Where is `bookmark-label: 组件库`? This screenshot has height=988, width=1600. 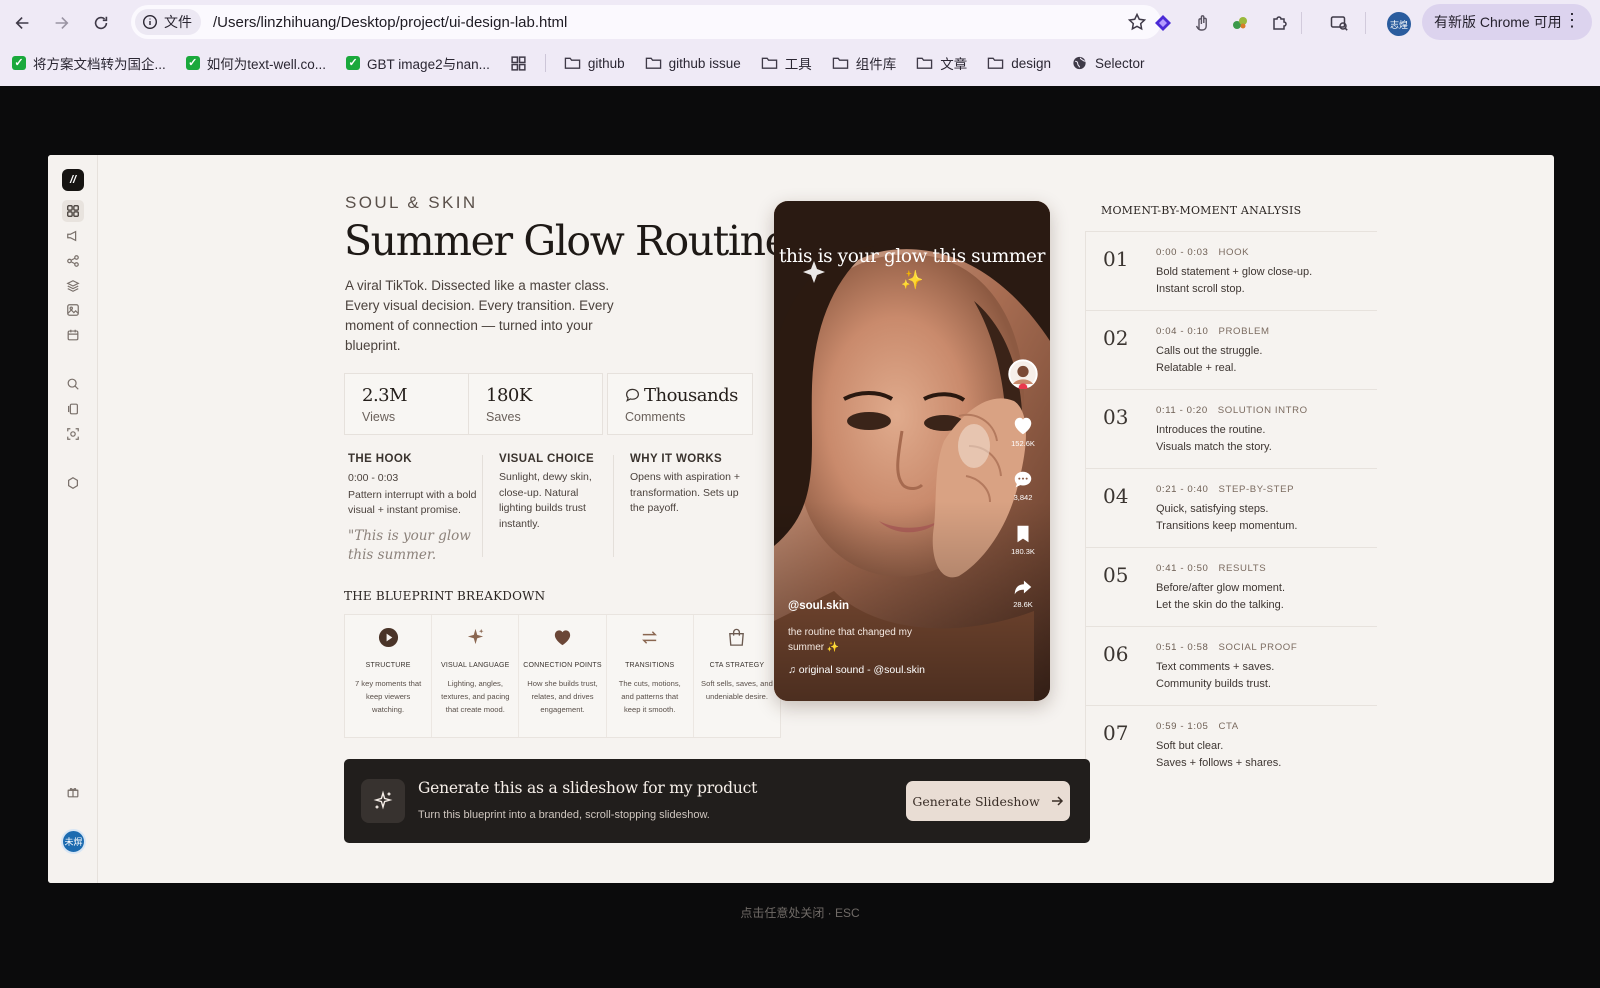
bookmark-label: 组件库 is located at coordinates (876, 64).